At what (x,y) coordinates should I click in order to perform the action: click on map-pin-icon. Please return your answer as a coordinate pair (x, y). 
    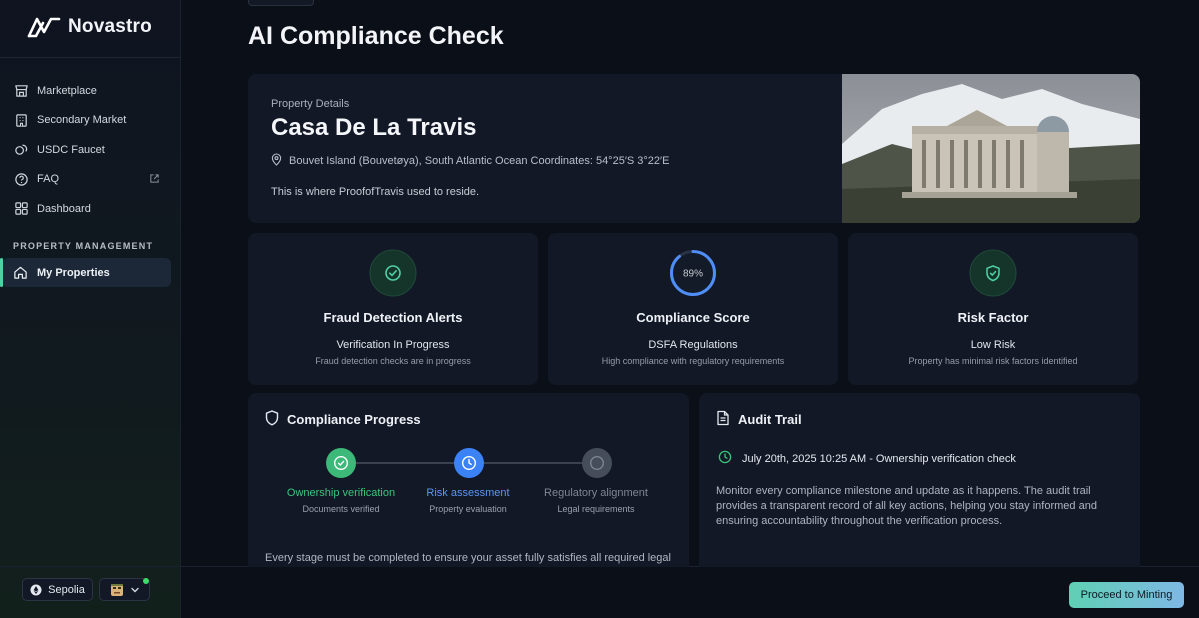
    Looking at the image, I should click on (276, 161).